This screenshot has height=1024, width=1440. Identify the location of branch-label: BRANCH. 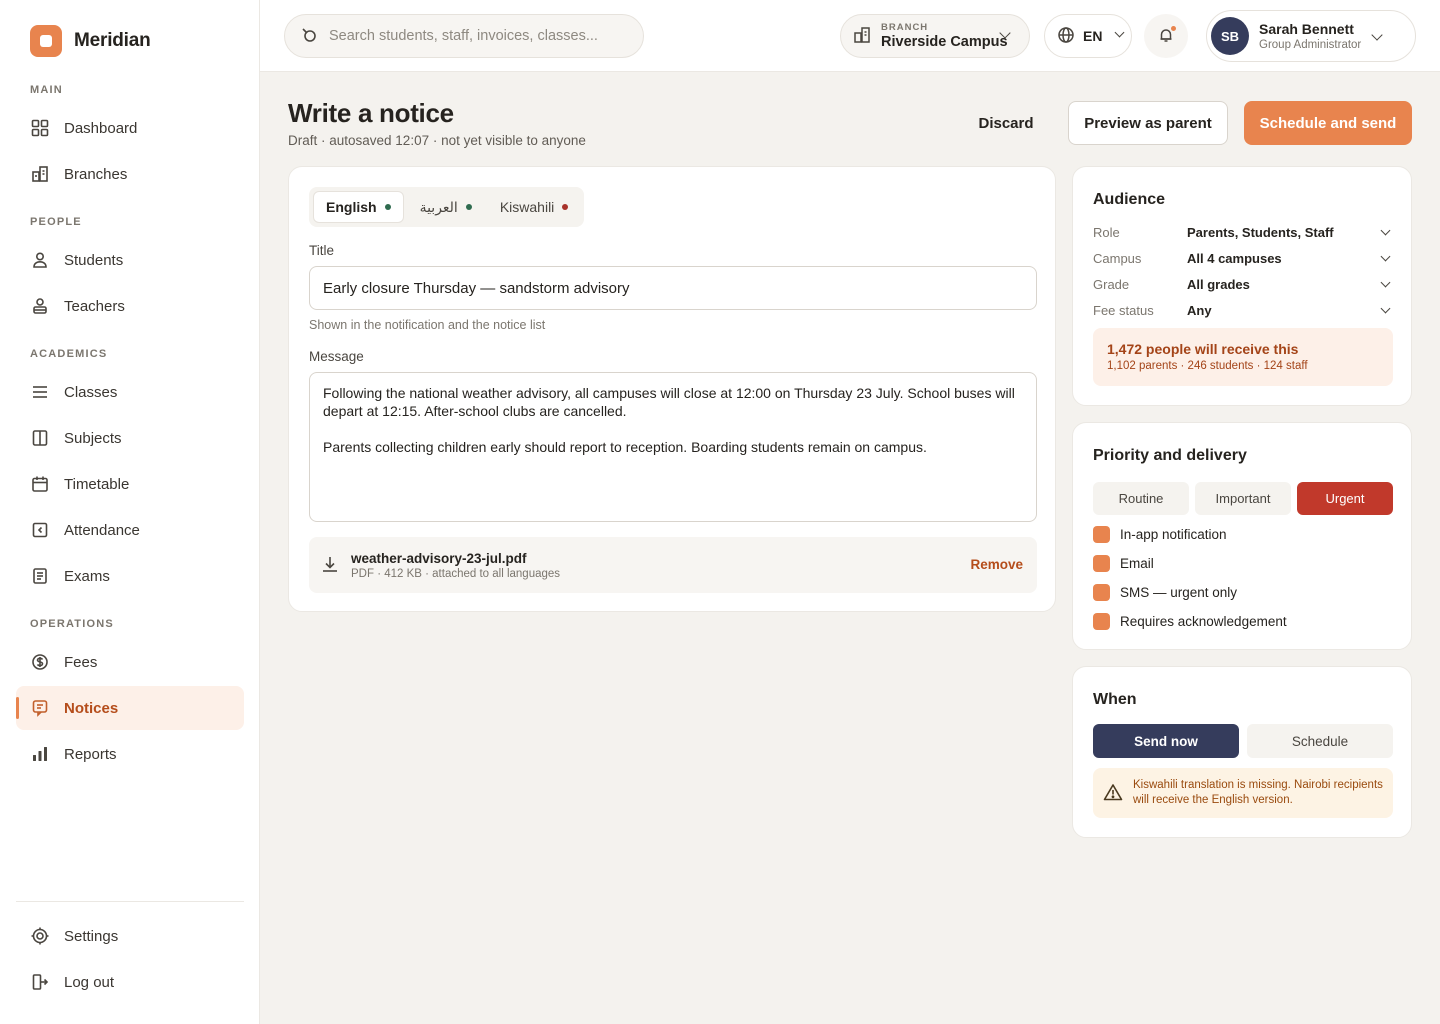
(905, 27).